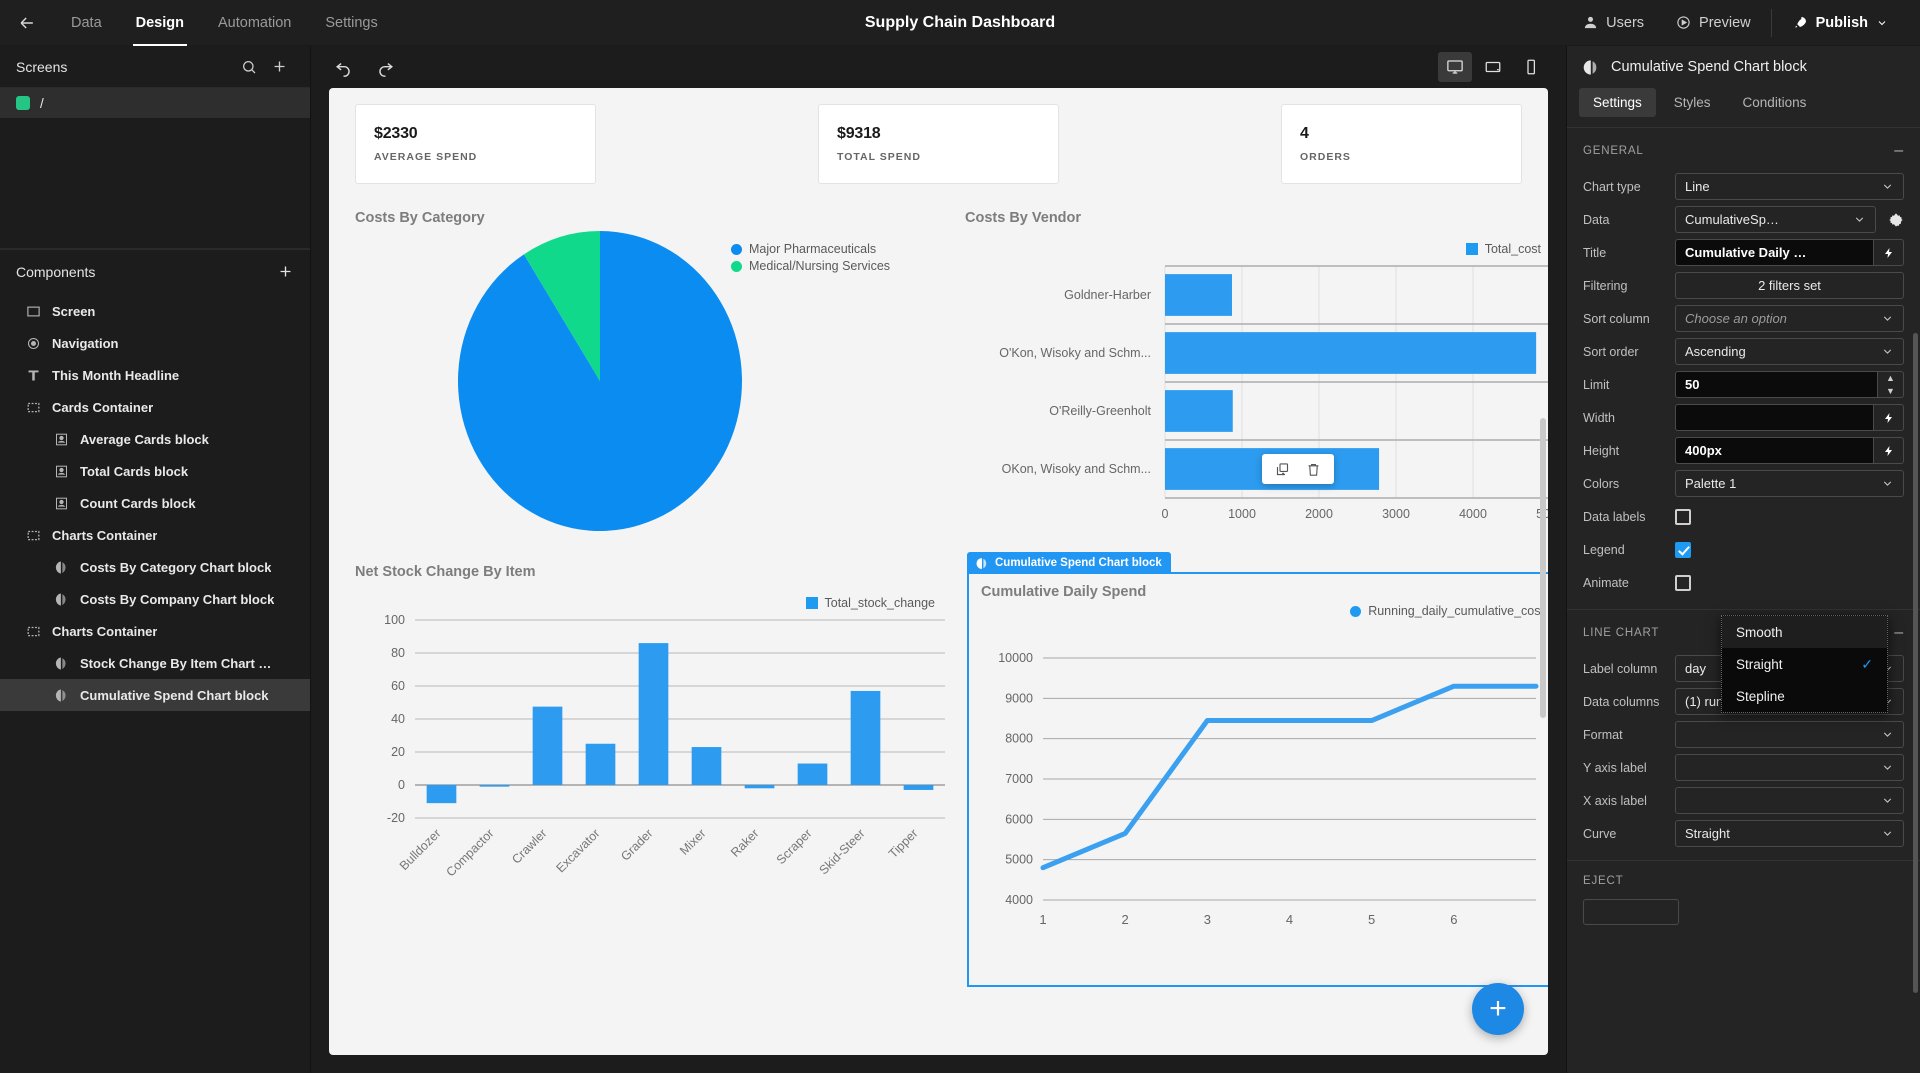  What do you see at coordinates (1804, 632) in the screenshot?
I see `dropdown-option-smooth: Smooth` at bounding box center [1804, 632].